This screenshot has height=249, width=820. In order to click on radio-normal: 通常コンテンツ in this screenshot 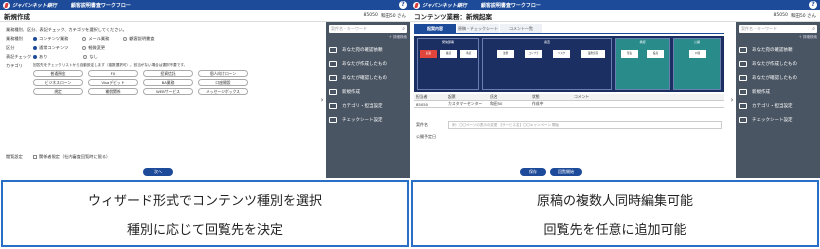, I will do `click(50, 48)`.